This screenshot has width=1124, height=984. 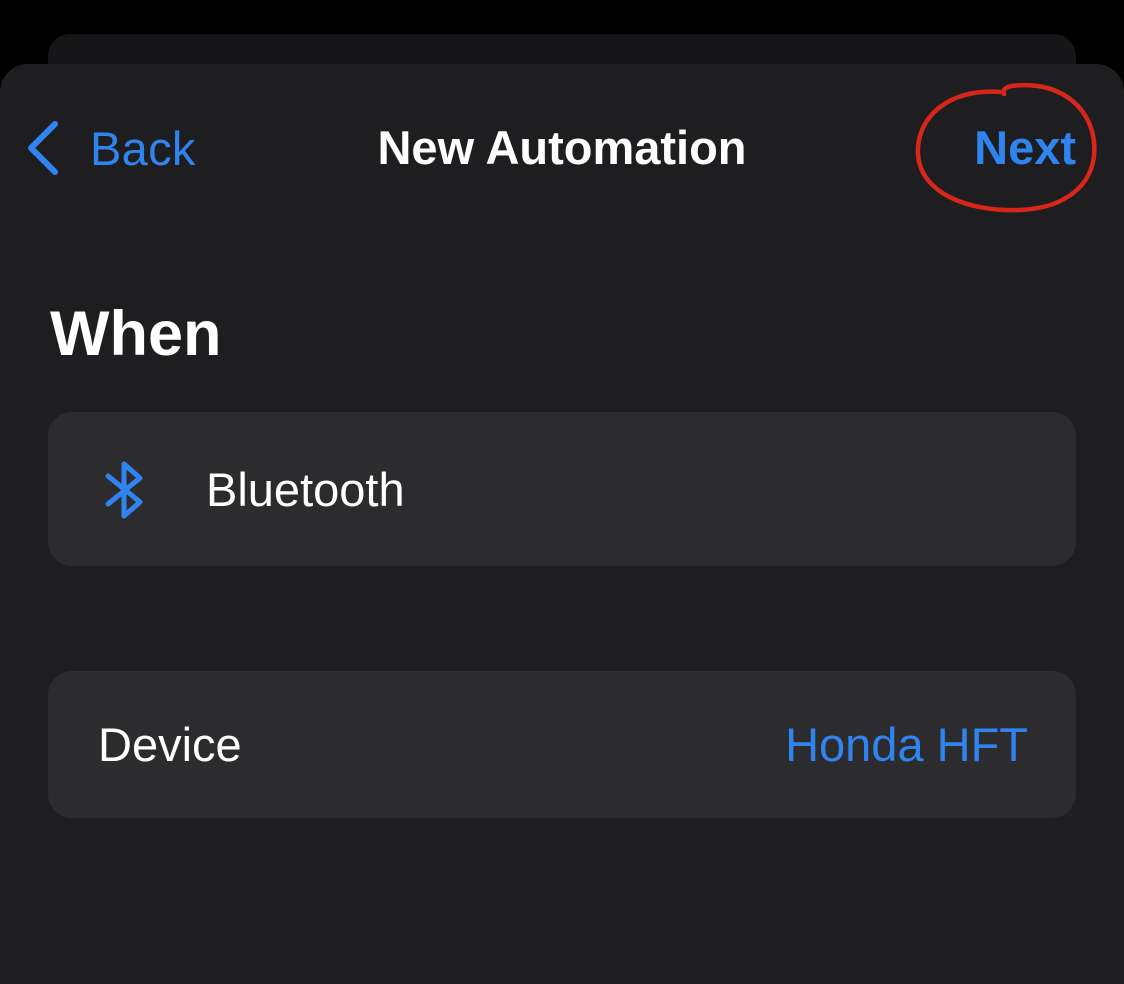 What do you see at coordinates (124, 490) in the screenshot?
I see `bluetooth-icon` at bounding box center [124, 490].